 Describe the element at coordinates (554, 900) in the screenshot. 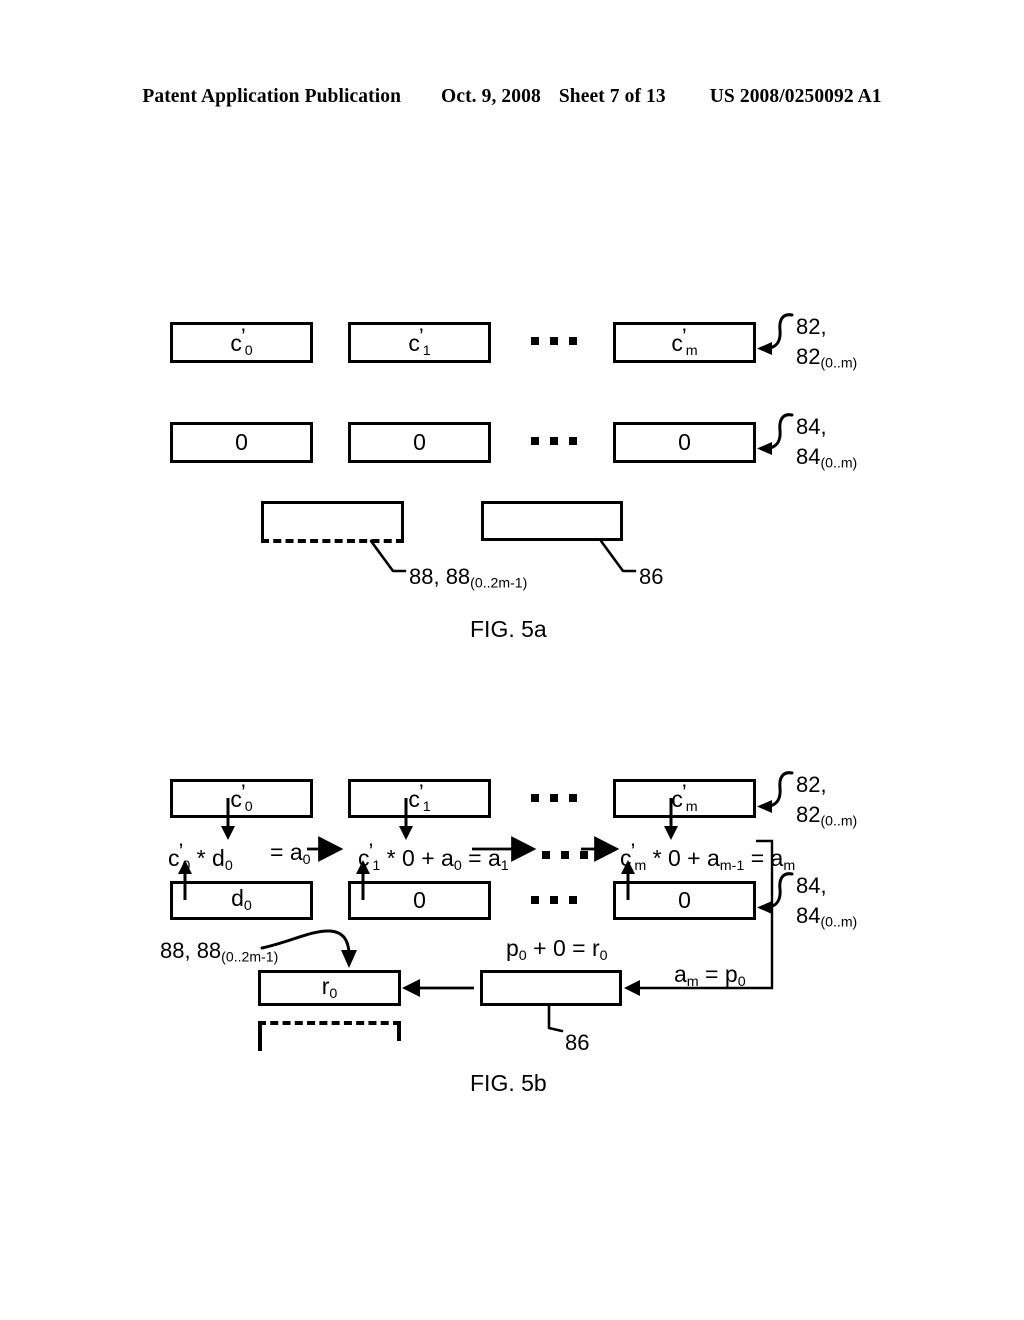

I see `fig5b-ellipsis-row2` at that location.